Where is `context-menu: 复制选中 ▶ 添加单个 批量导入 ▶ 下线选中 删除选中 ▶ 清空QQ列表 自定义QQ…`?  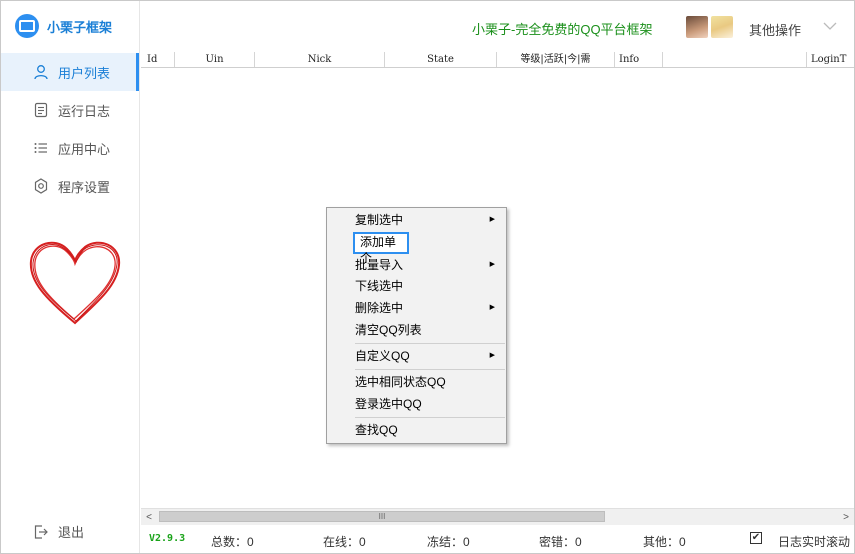
context-menu: 复制选中 ▶ 添加单个 批量导入 ▶ 下线选中 删除选中 ▶ 清空QQ列表 自定义QQ… is located at coordinates (416, 325).